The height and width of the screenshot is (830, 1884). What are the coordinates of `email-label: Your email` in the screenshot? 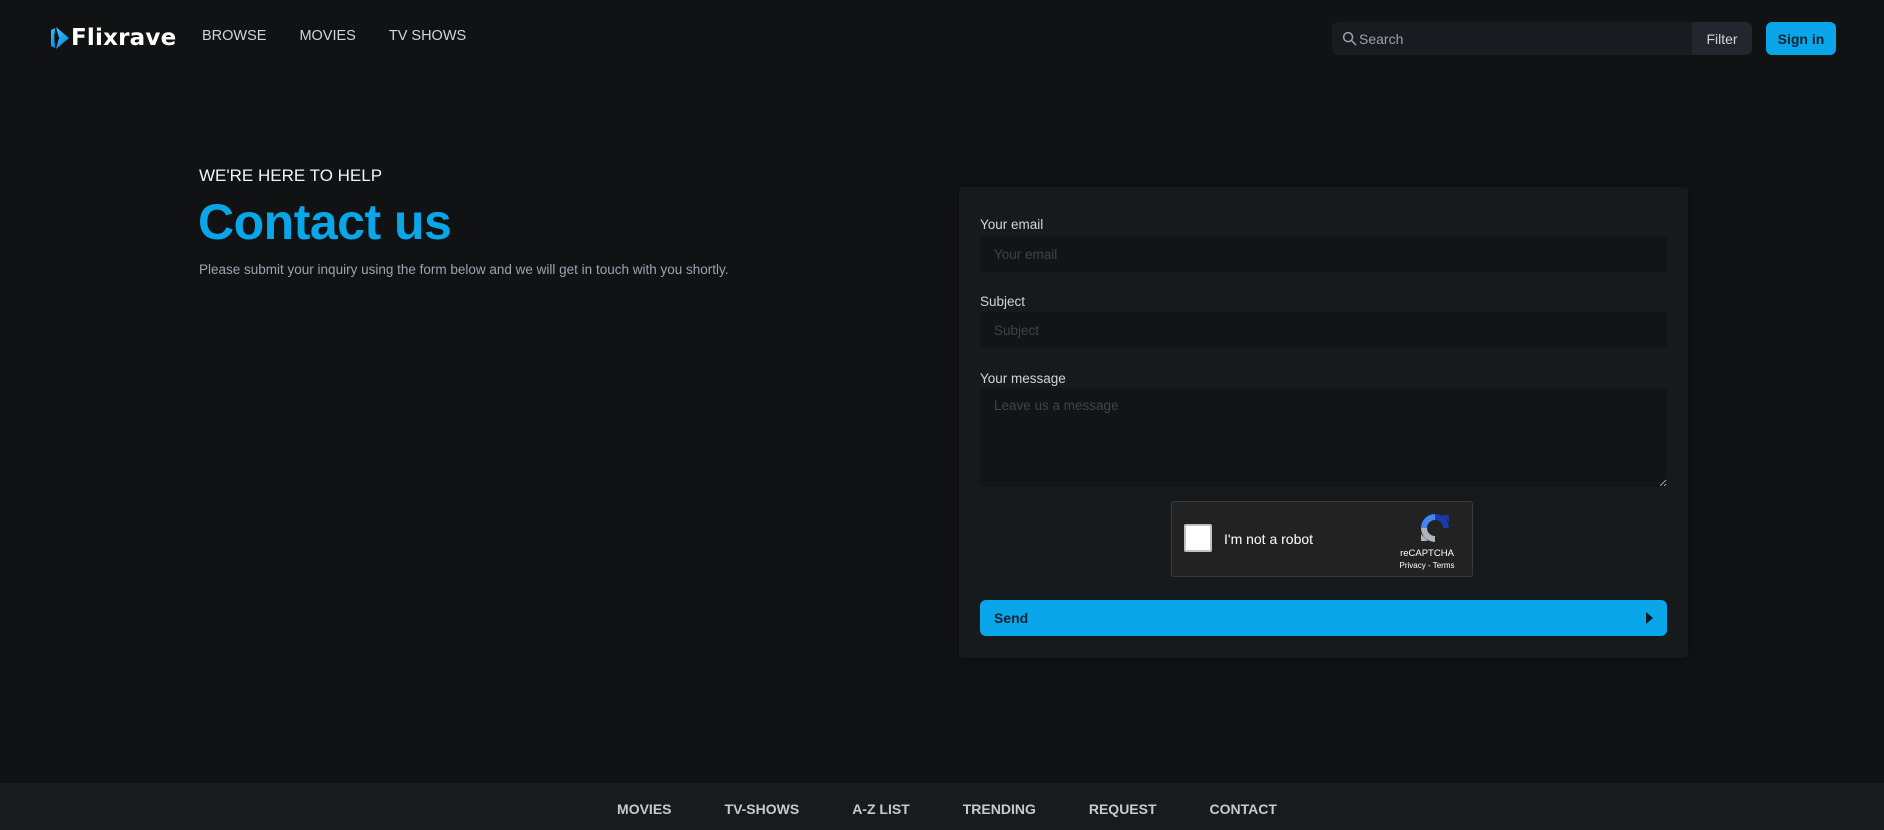 It's located at (1012, 224).